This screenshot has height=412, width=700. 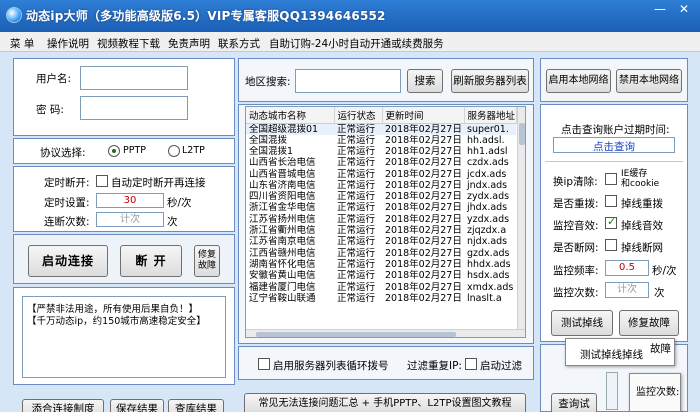 What do you see at coordinates (611, 201) in the screenshot?
I see `redial-checkbox` at bounding box center [611, 201].